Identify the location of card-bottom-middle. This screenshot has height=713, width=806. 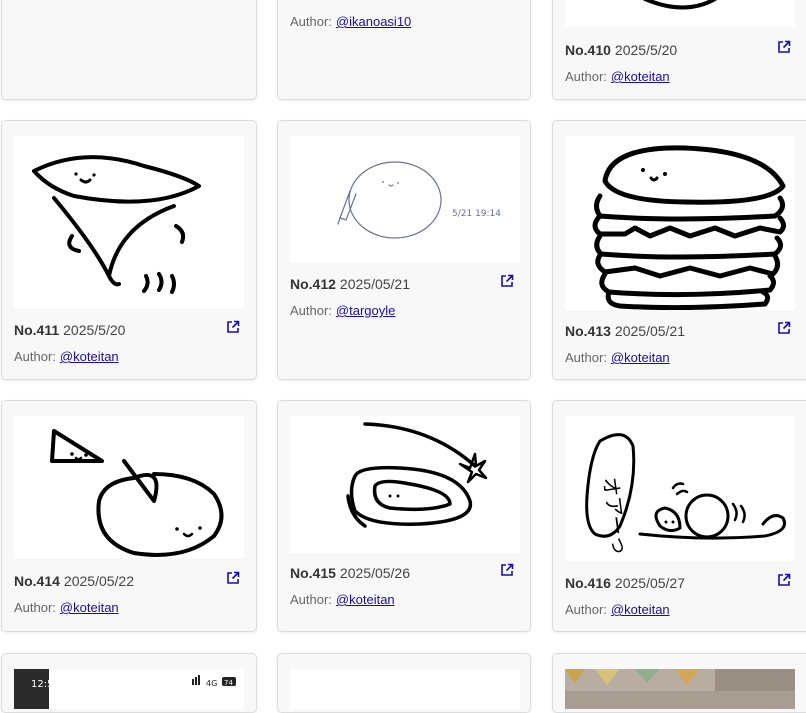
(404, 683).